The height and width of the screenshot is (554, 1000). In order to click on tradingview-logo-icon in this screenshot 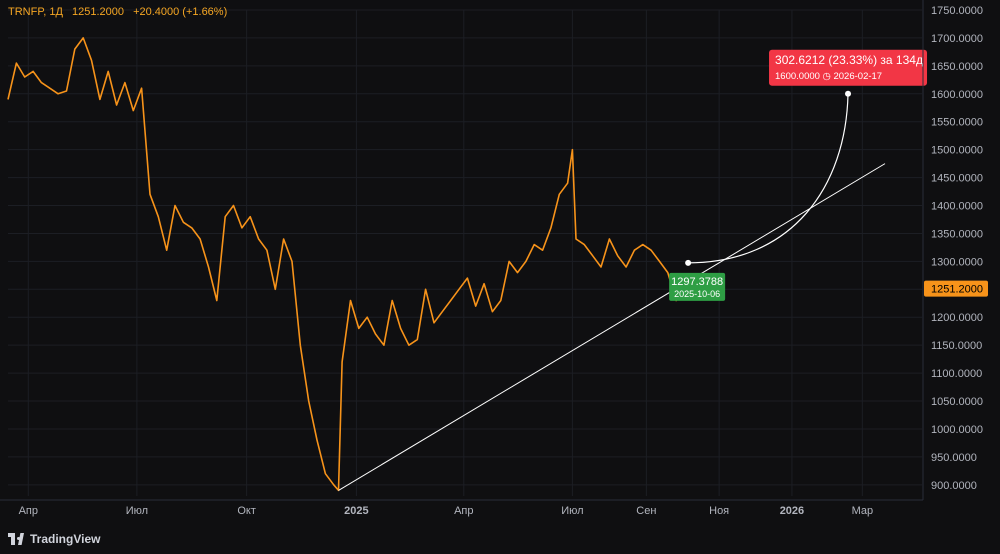, I will do `click(16, 539)`.